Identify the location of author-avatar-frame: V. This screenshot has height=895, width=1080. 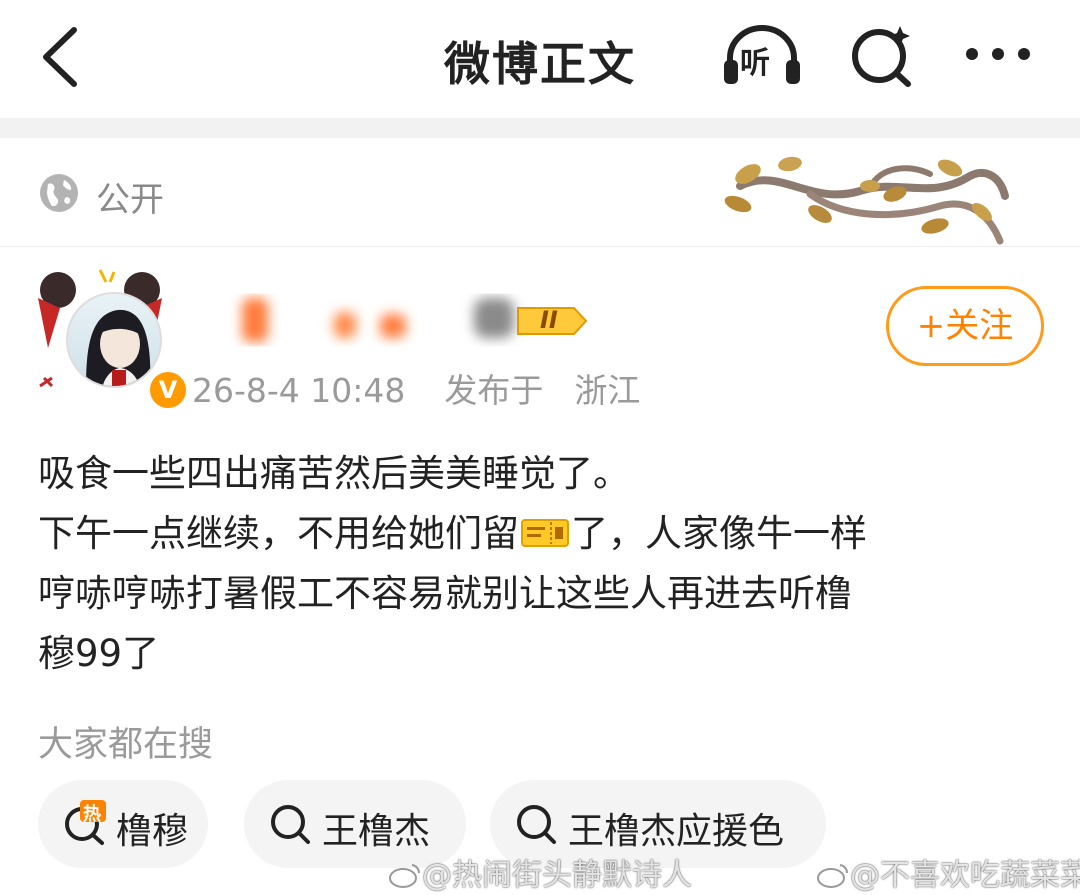
(110, 340).